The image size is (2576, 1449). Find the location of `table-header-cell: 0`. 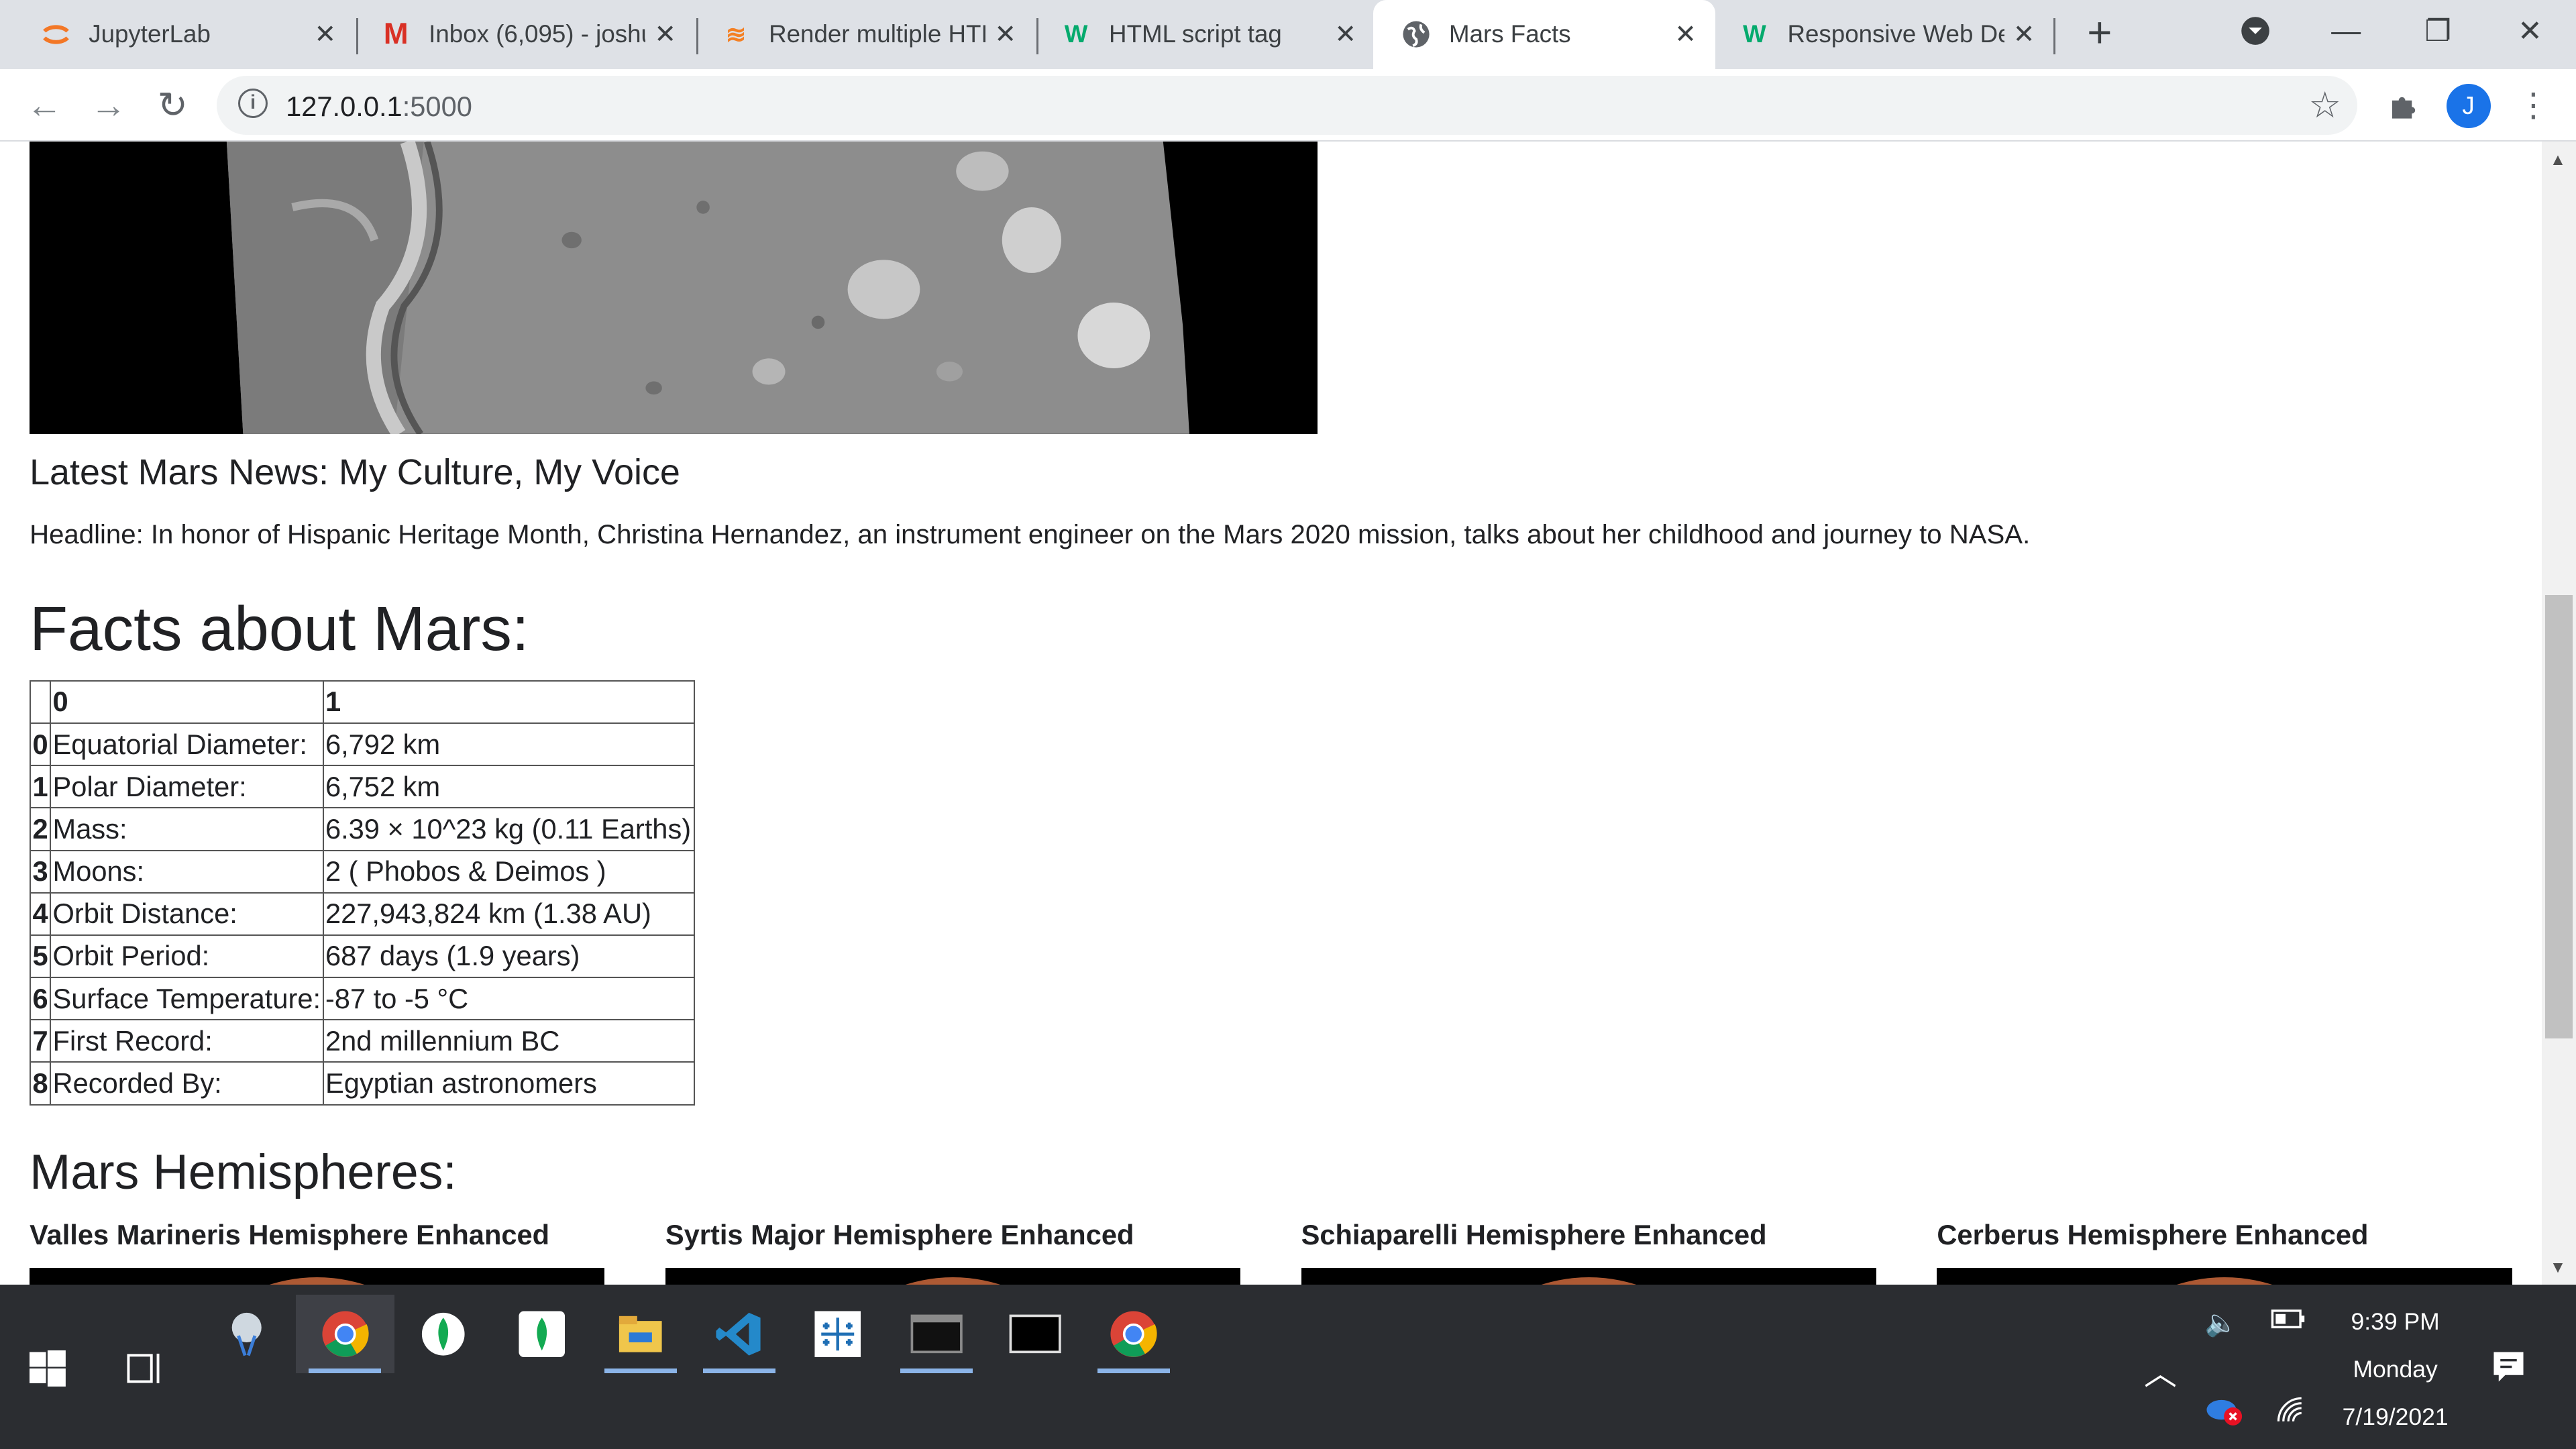

table-header-cell: 0 is located at coordinates (187, 702).